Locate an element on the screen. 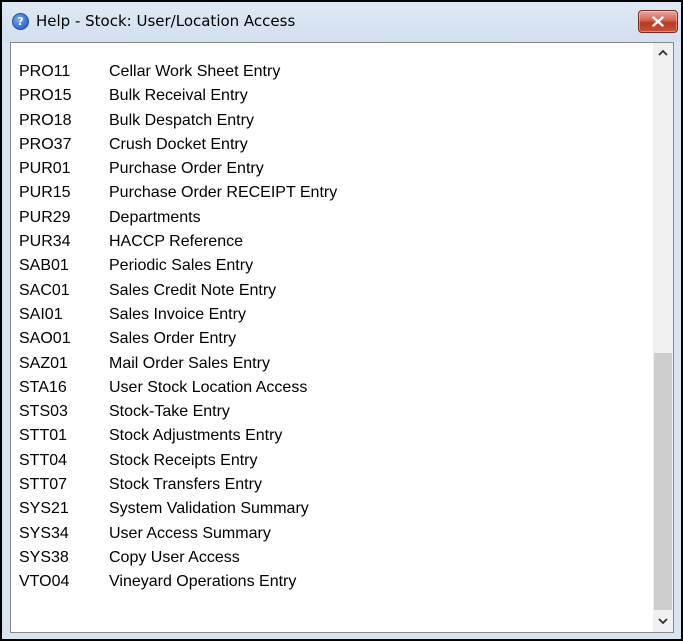  item-name: Copy User Access is located at coordinates (174, 557).